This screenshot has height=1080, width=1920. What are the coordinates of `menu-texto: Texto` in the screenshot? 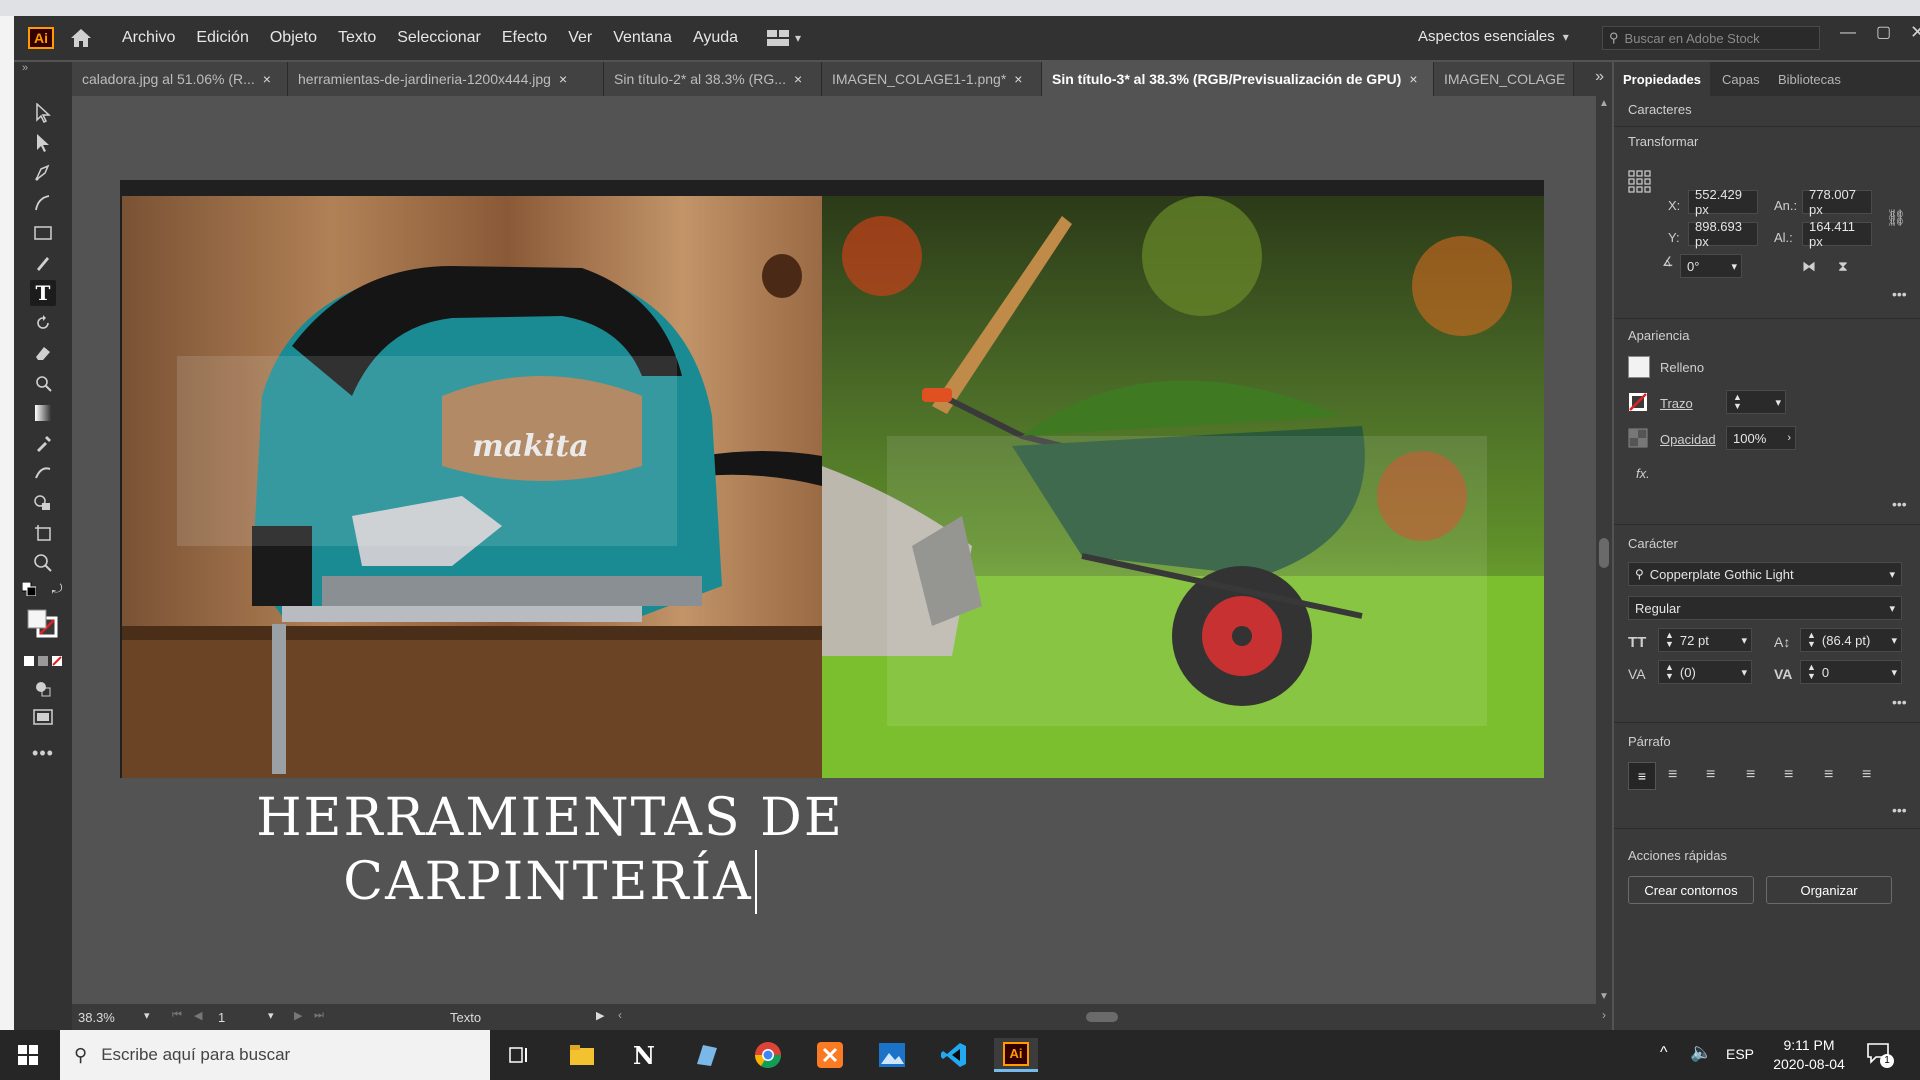 It's located at (357, 38).